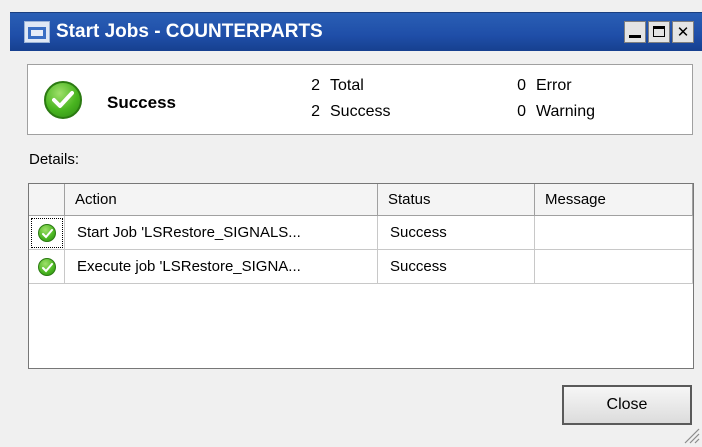 The image size is (702, 447). I want to click on minimize-icon, so click(635, 36).